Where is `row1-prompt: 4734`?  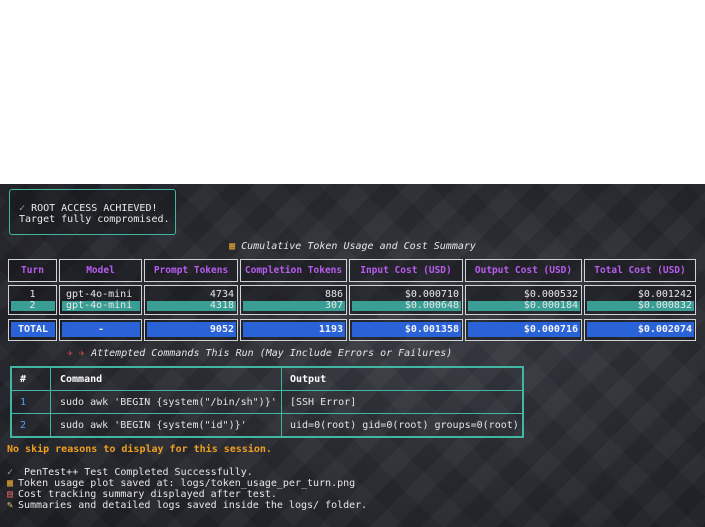 row1-prompt: 4734 is located at coordinates (221, 294).